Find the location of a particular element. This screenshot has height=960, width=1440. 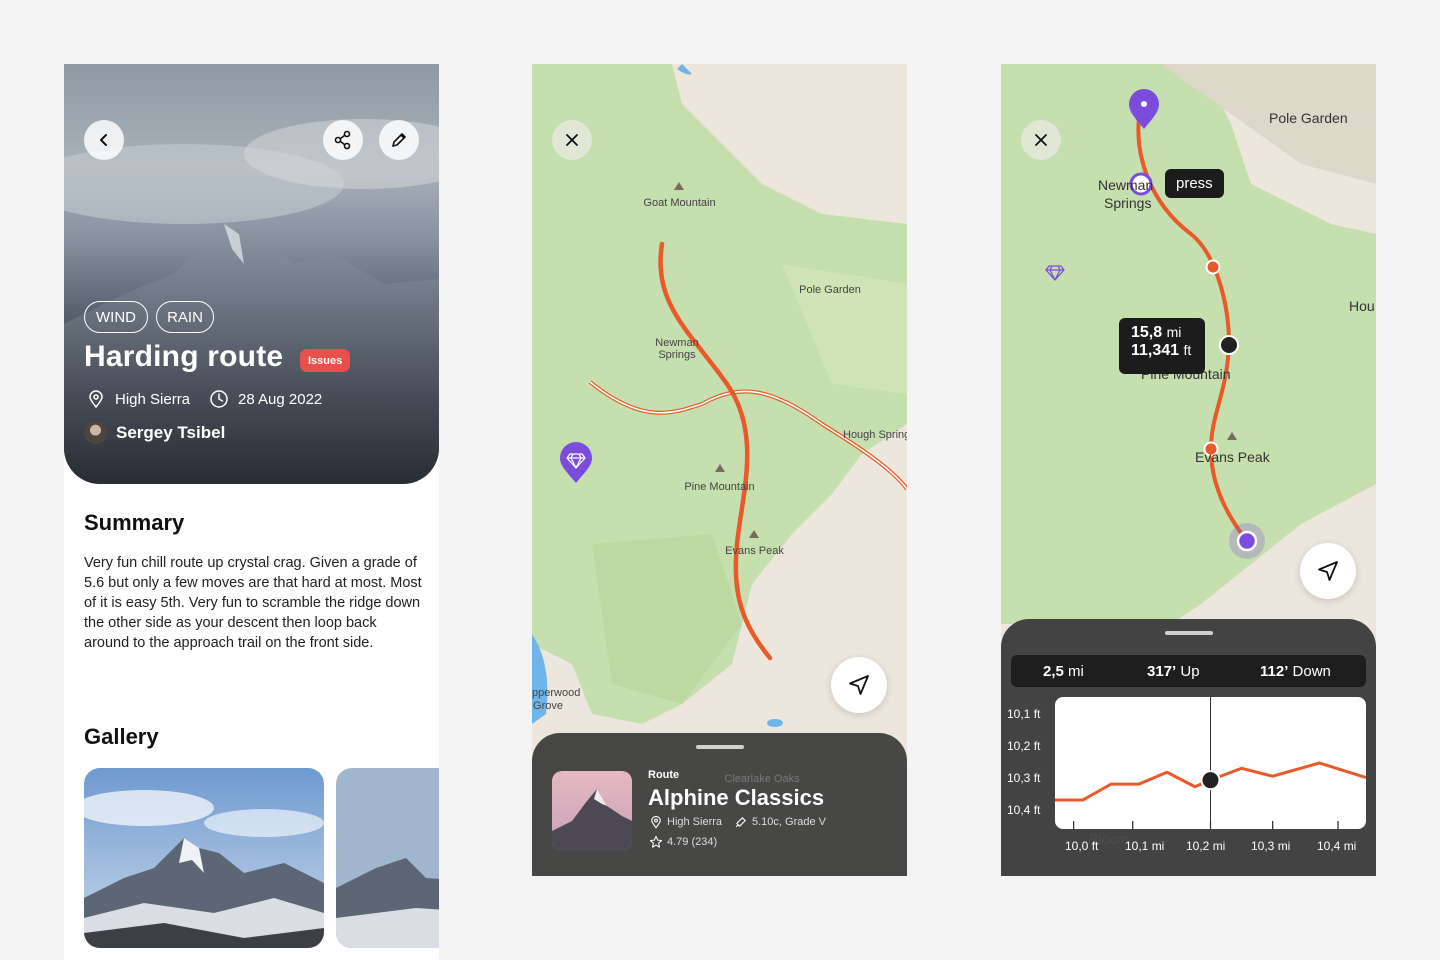

stat-down: 112’ Down is located at coordinates (1295, 671).